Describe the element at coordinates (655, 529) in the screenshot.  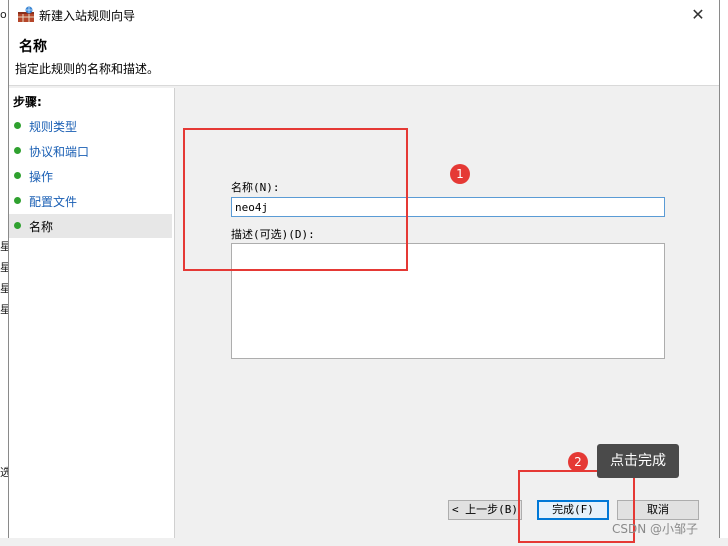
I see `watermark: CSDN @小邹子` at that location.